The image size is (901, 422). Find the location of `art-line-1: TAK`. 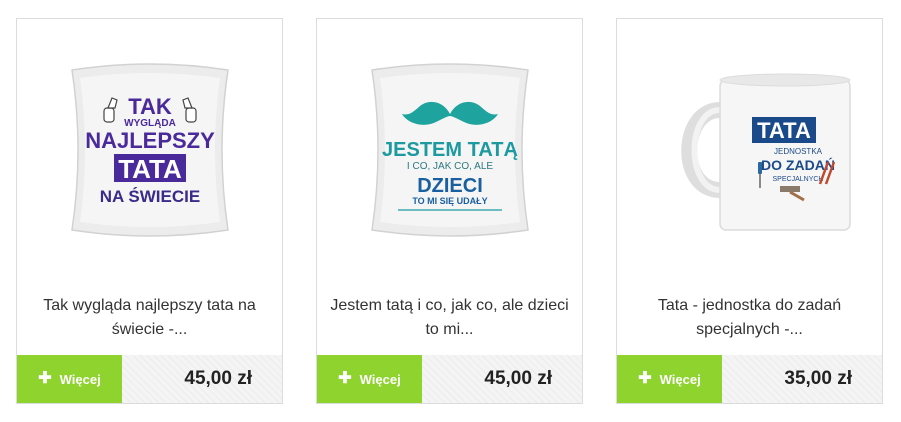

art-line-1: TAK is located at coordinates (150, 106).